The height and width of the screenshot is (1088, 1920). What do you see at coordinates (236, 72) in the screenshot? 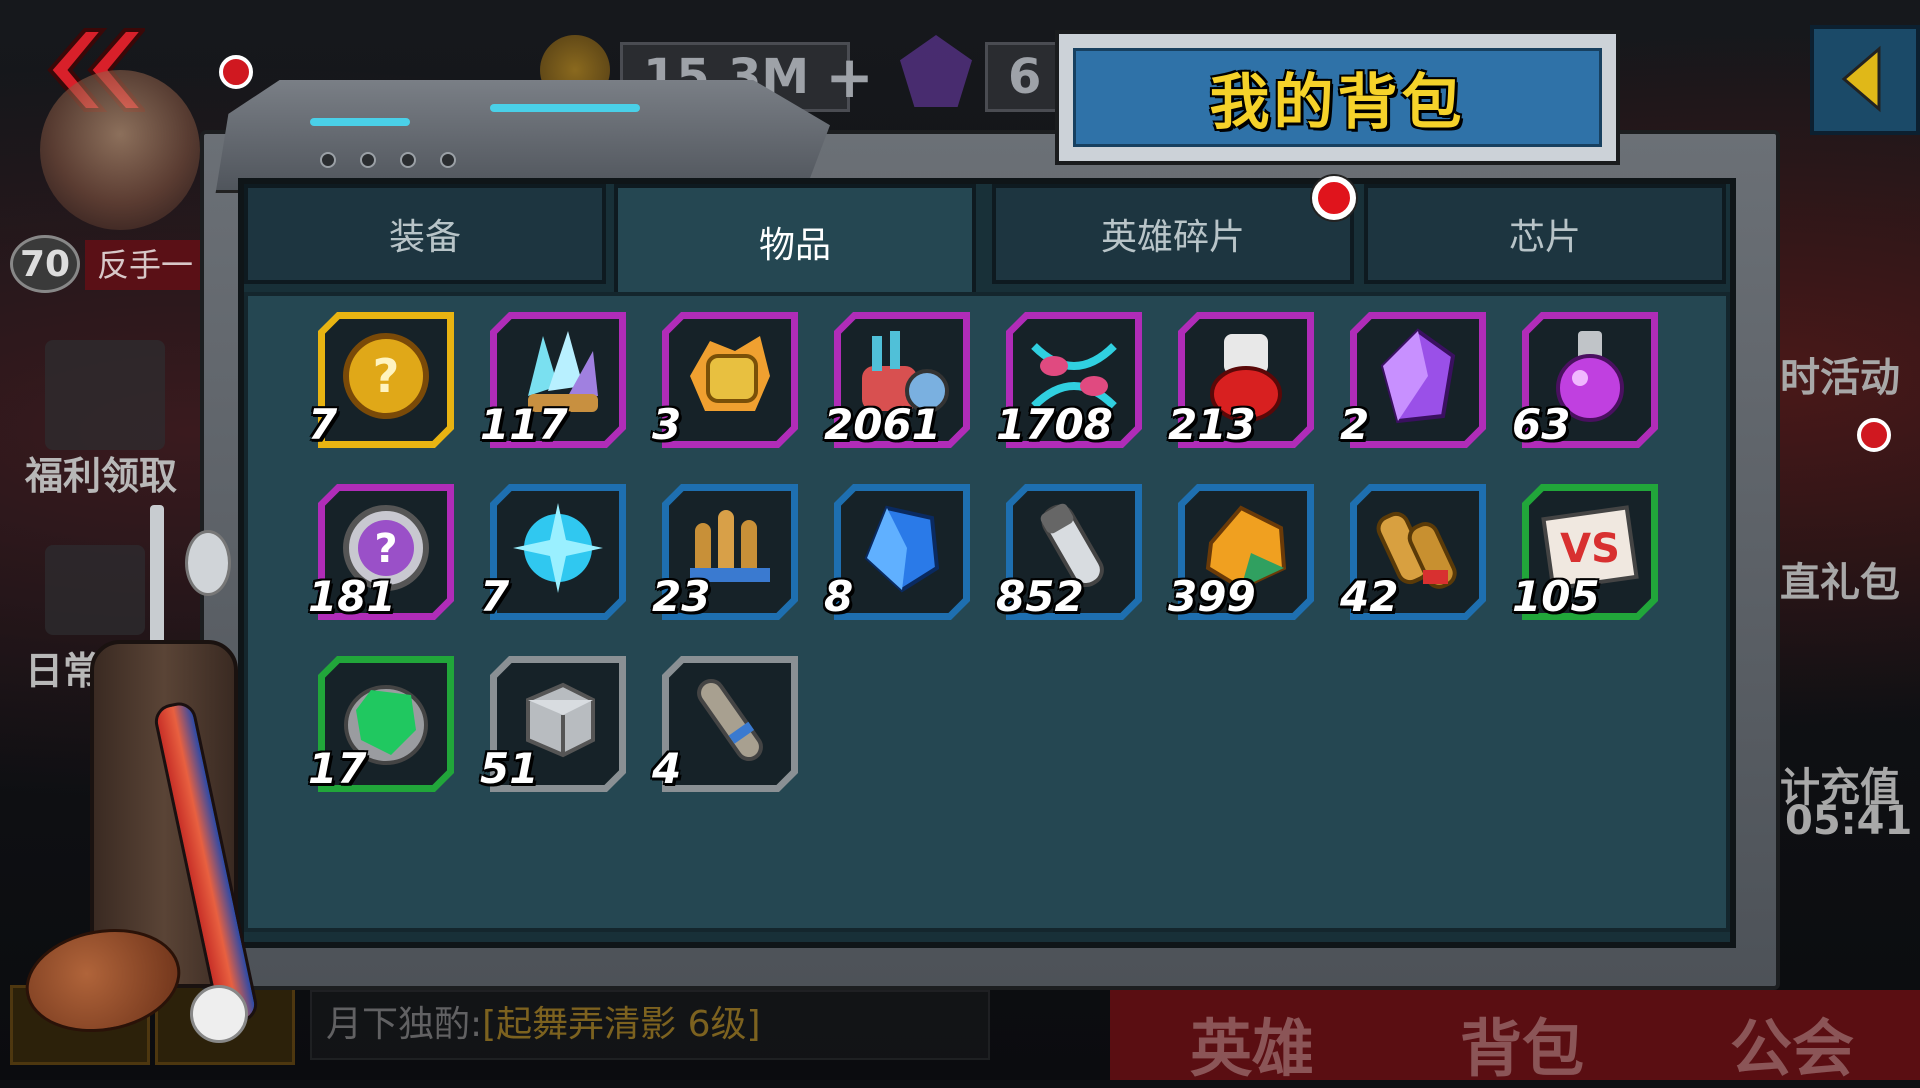
I see `avatar-notification-dot` at bounding box center [236, 72].